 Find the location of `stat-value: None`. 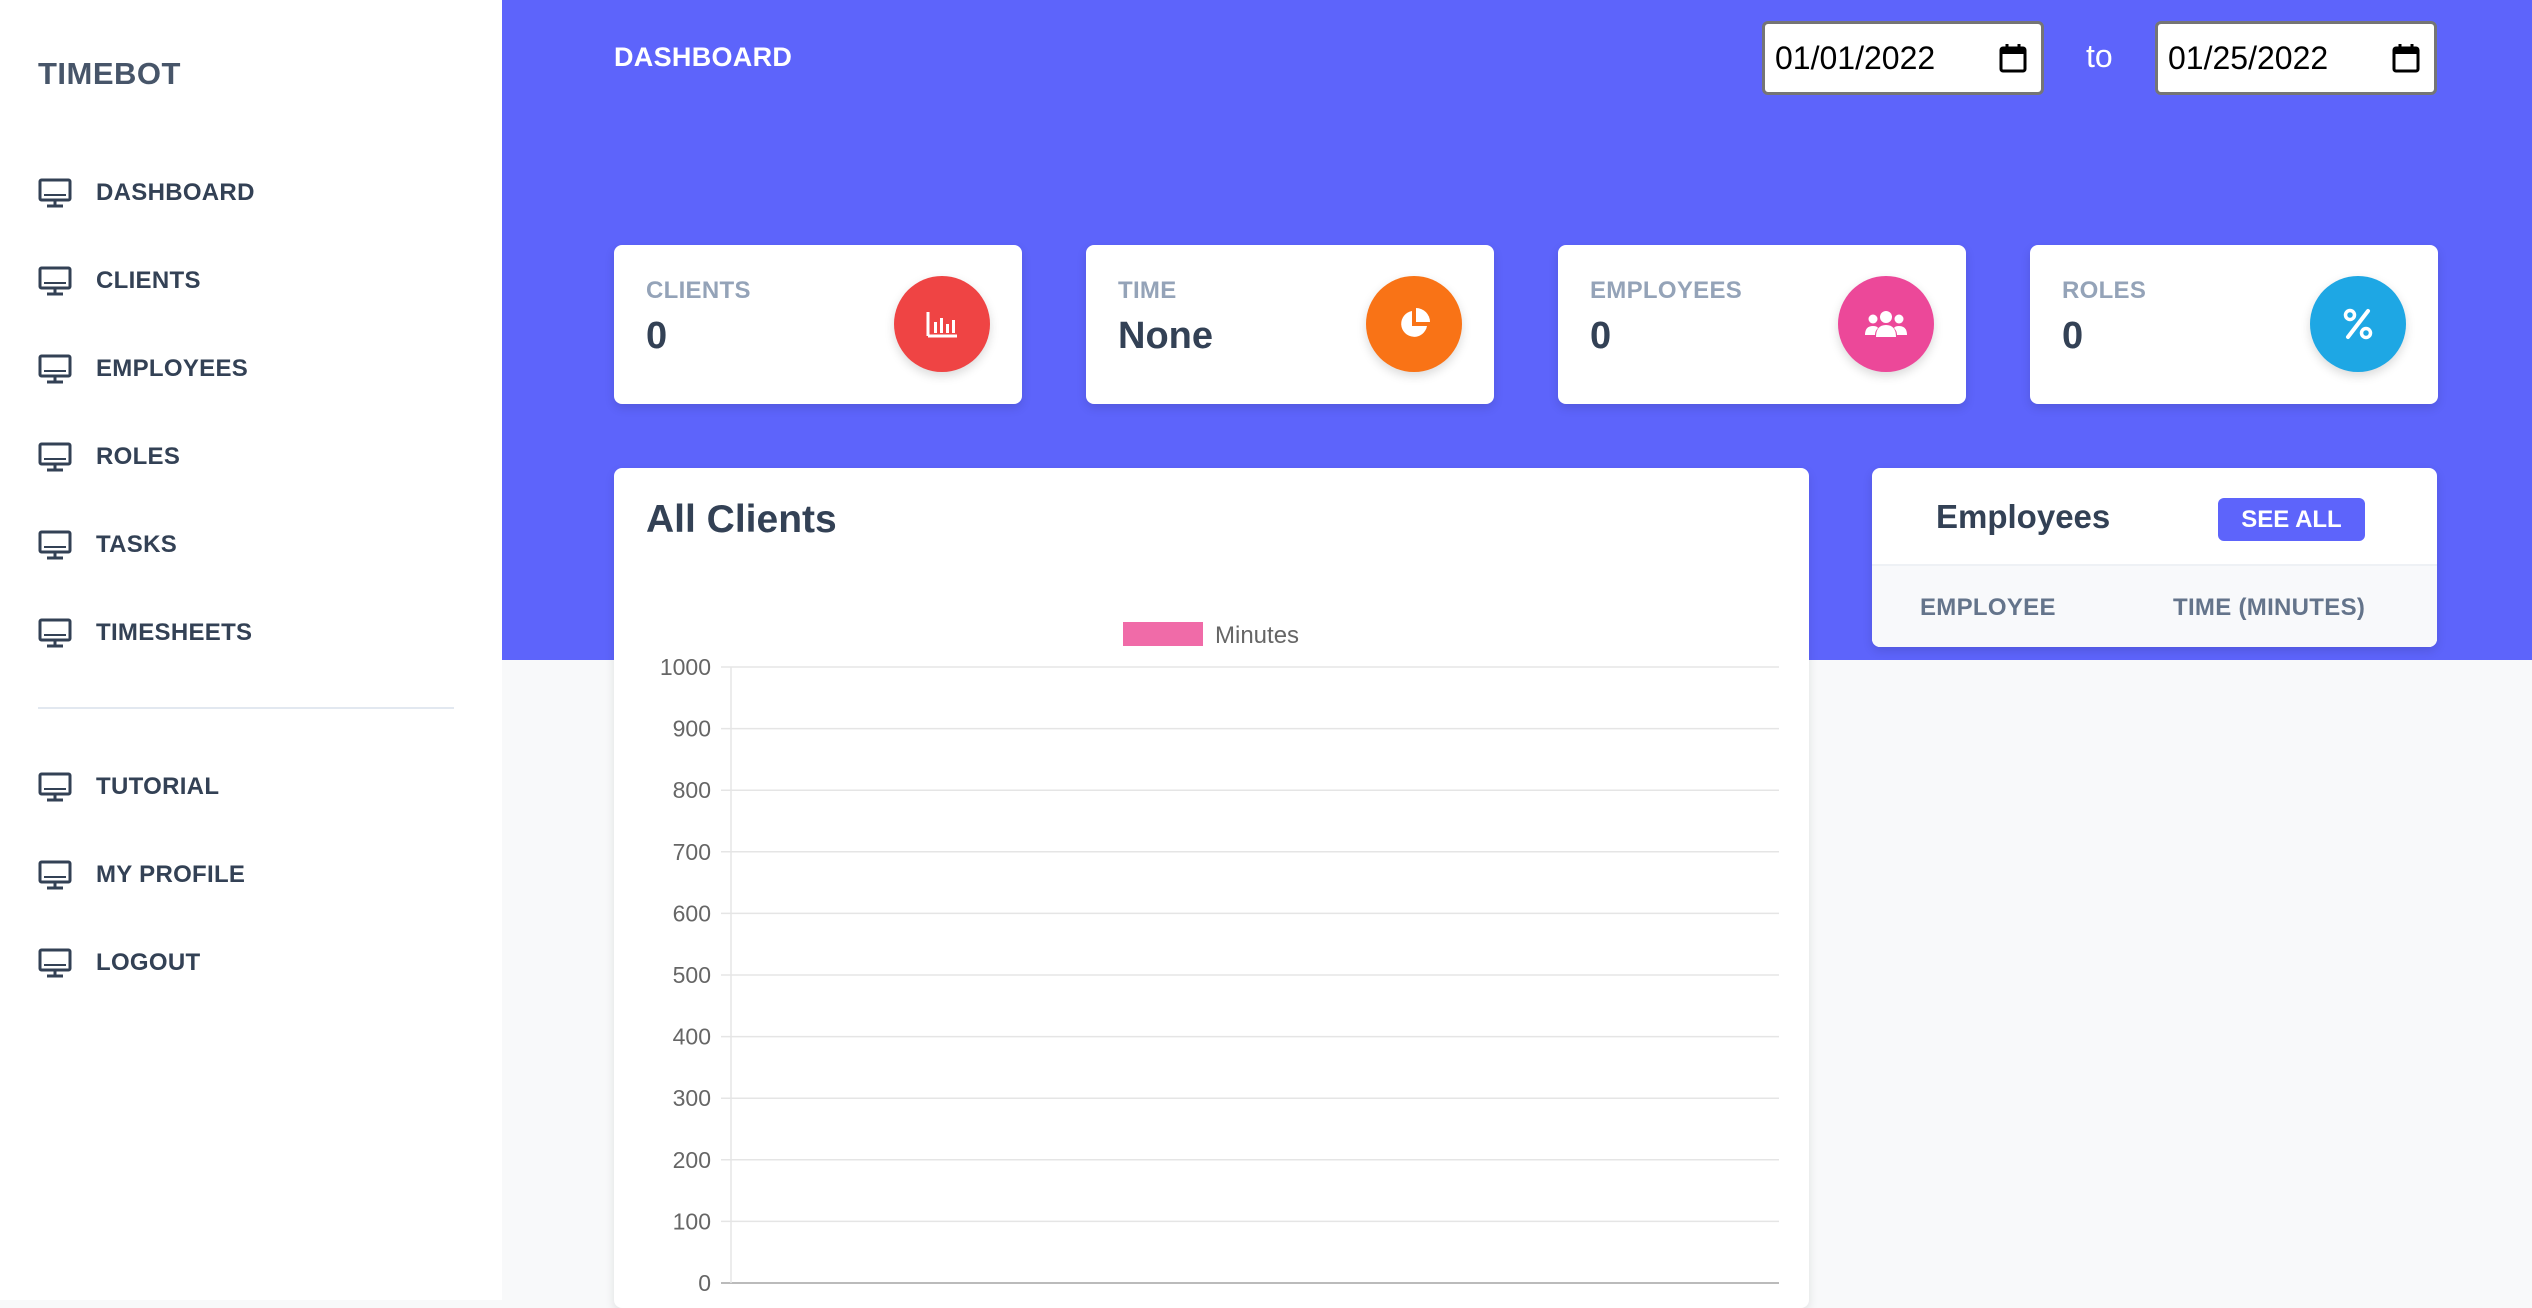

stat-value: None is located at coordinates (1165, 336).